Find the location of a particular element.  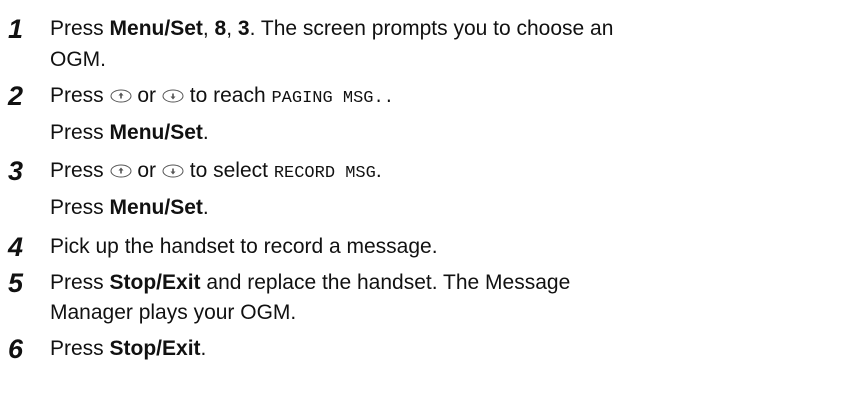

step-number: 3 is located at coordinates (16, 171).